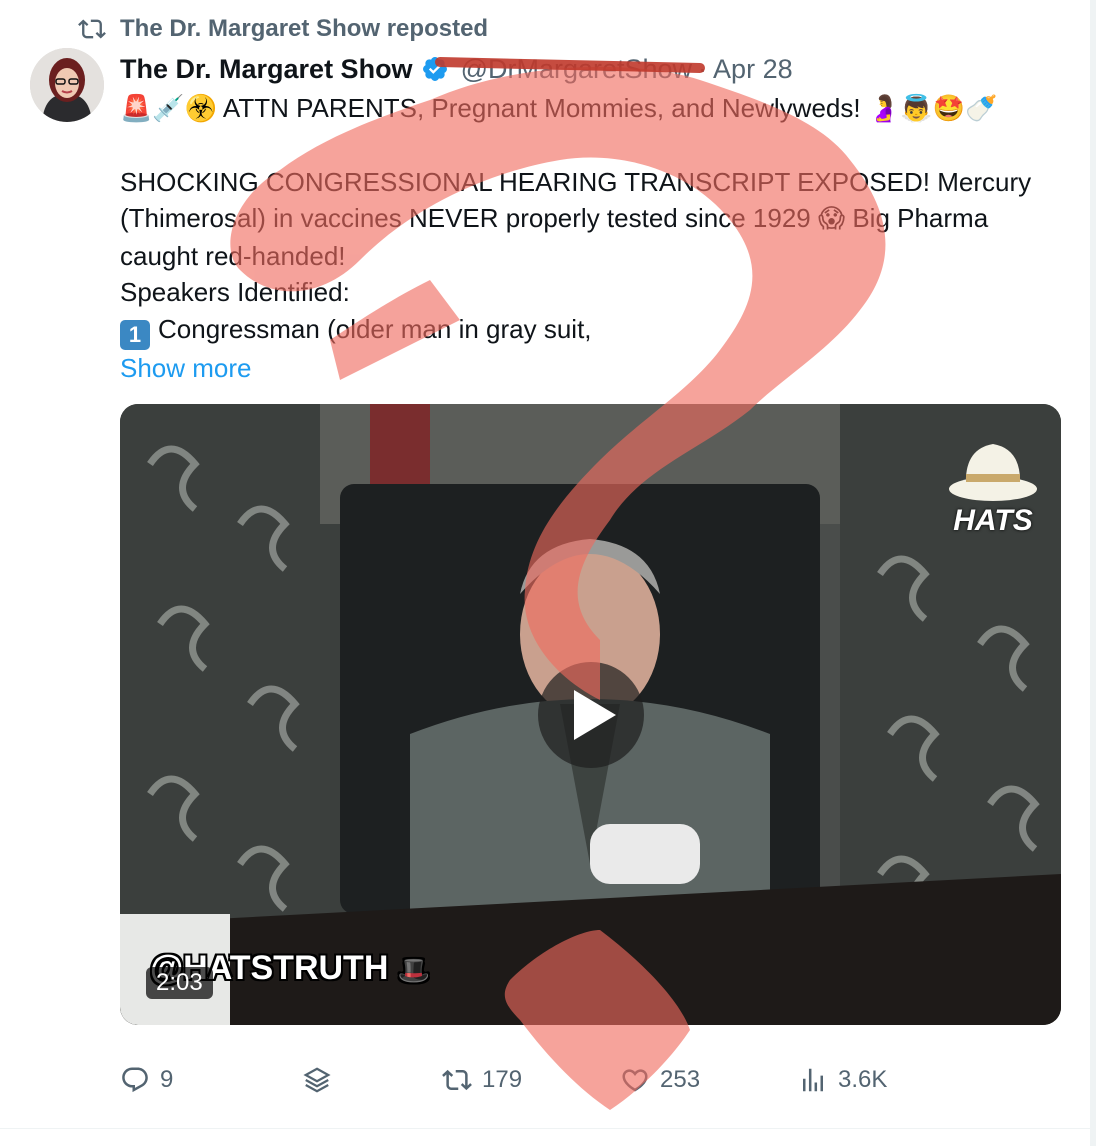 The width and height of the screenshot is (1096, 1146). What do you see at coordinates (414, 971) in the screenshot?
I see `tophat-emoji: 🎩` at bounding box center [414, 971].